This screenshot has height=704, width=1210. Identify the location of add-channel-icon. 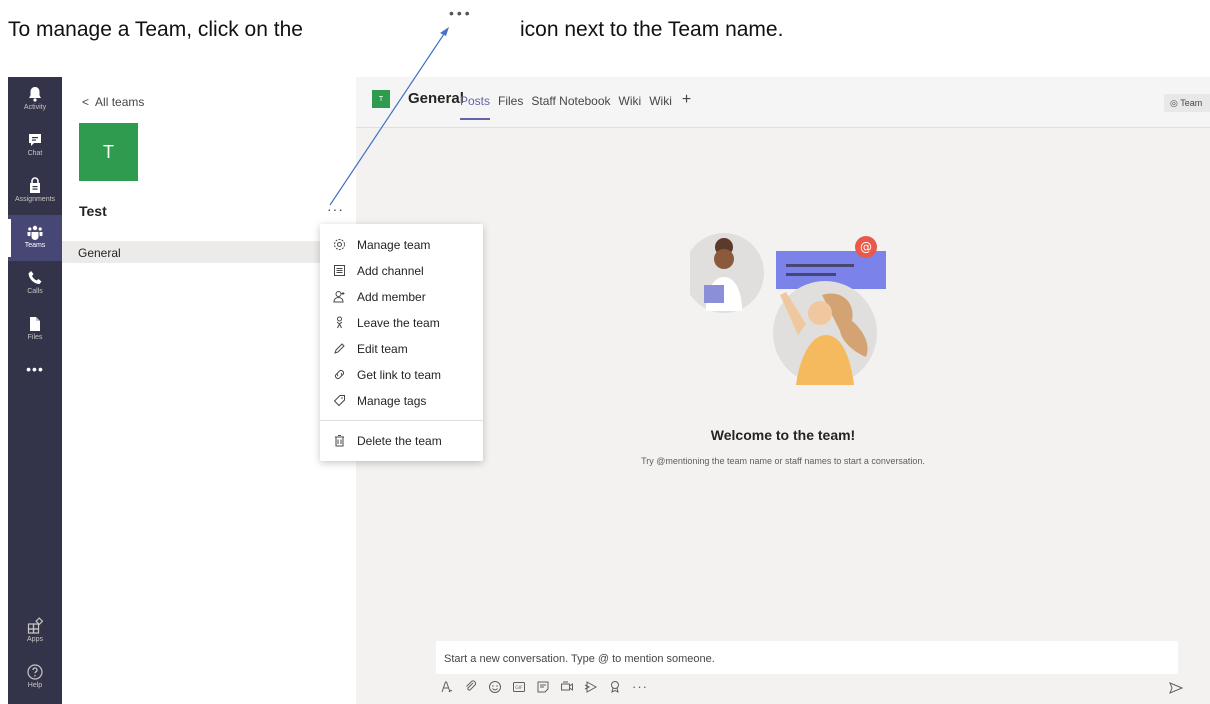
(339, 270).